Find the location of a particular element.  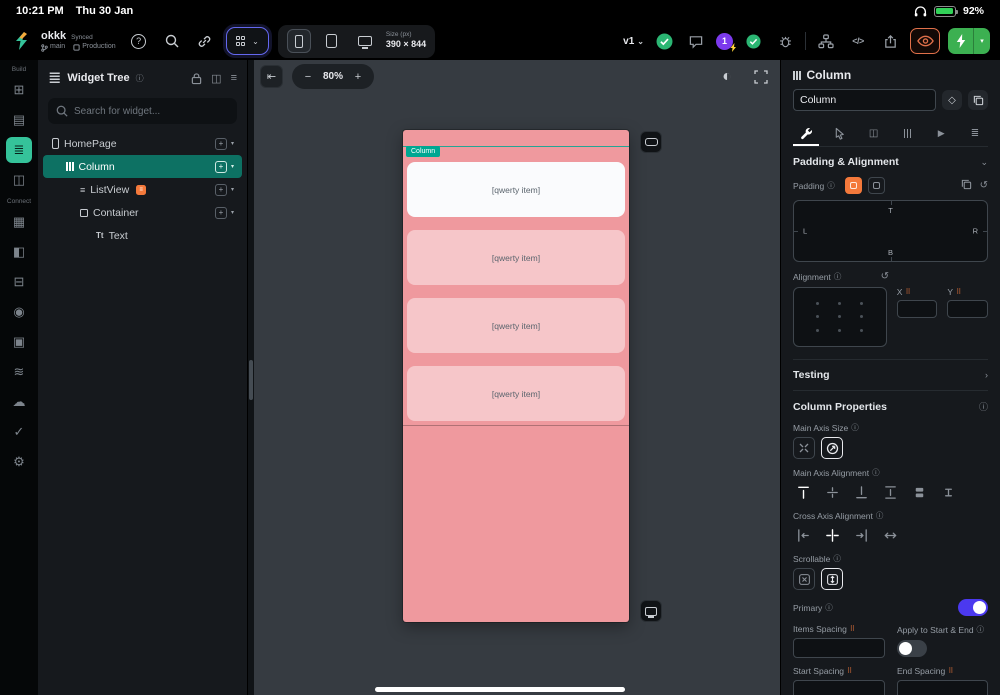

copy-widget-button is located at coordinates (978, 100).